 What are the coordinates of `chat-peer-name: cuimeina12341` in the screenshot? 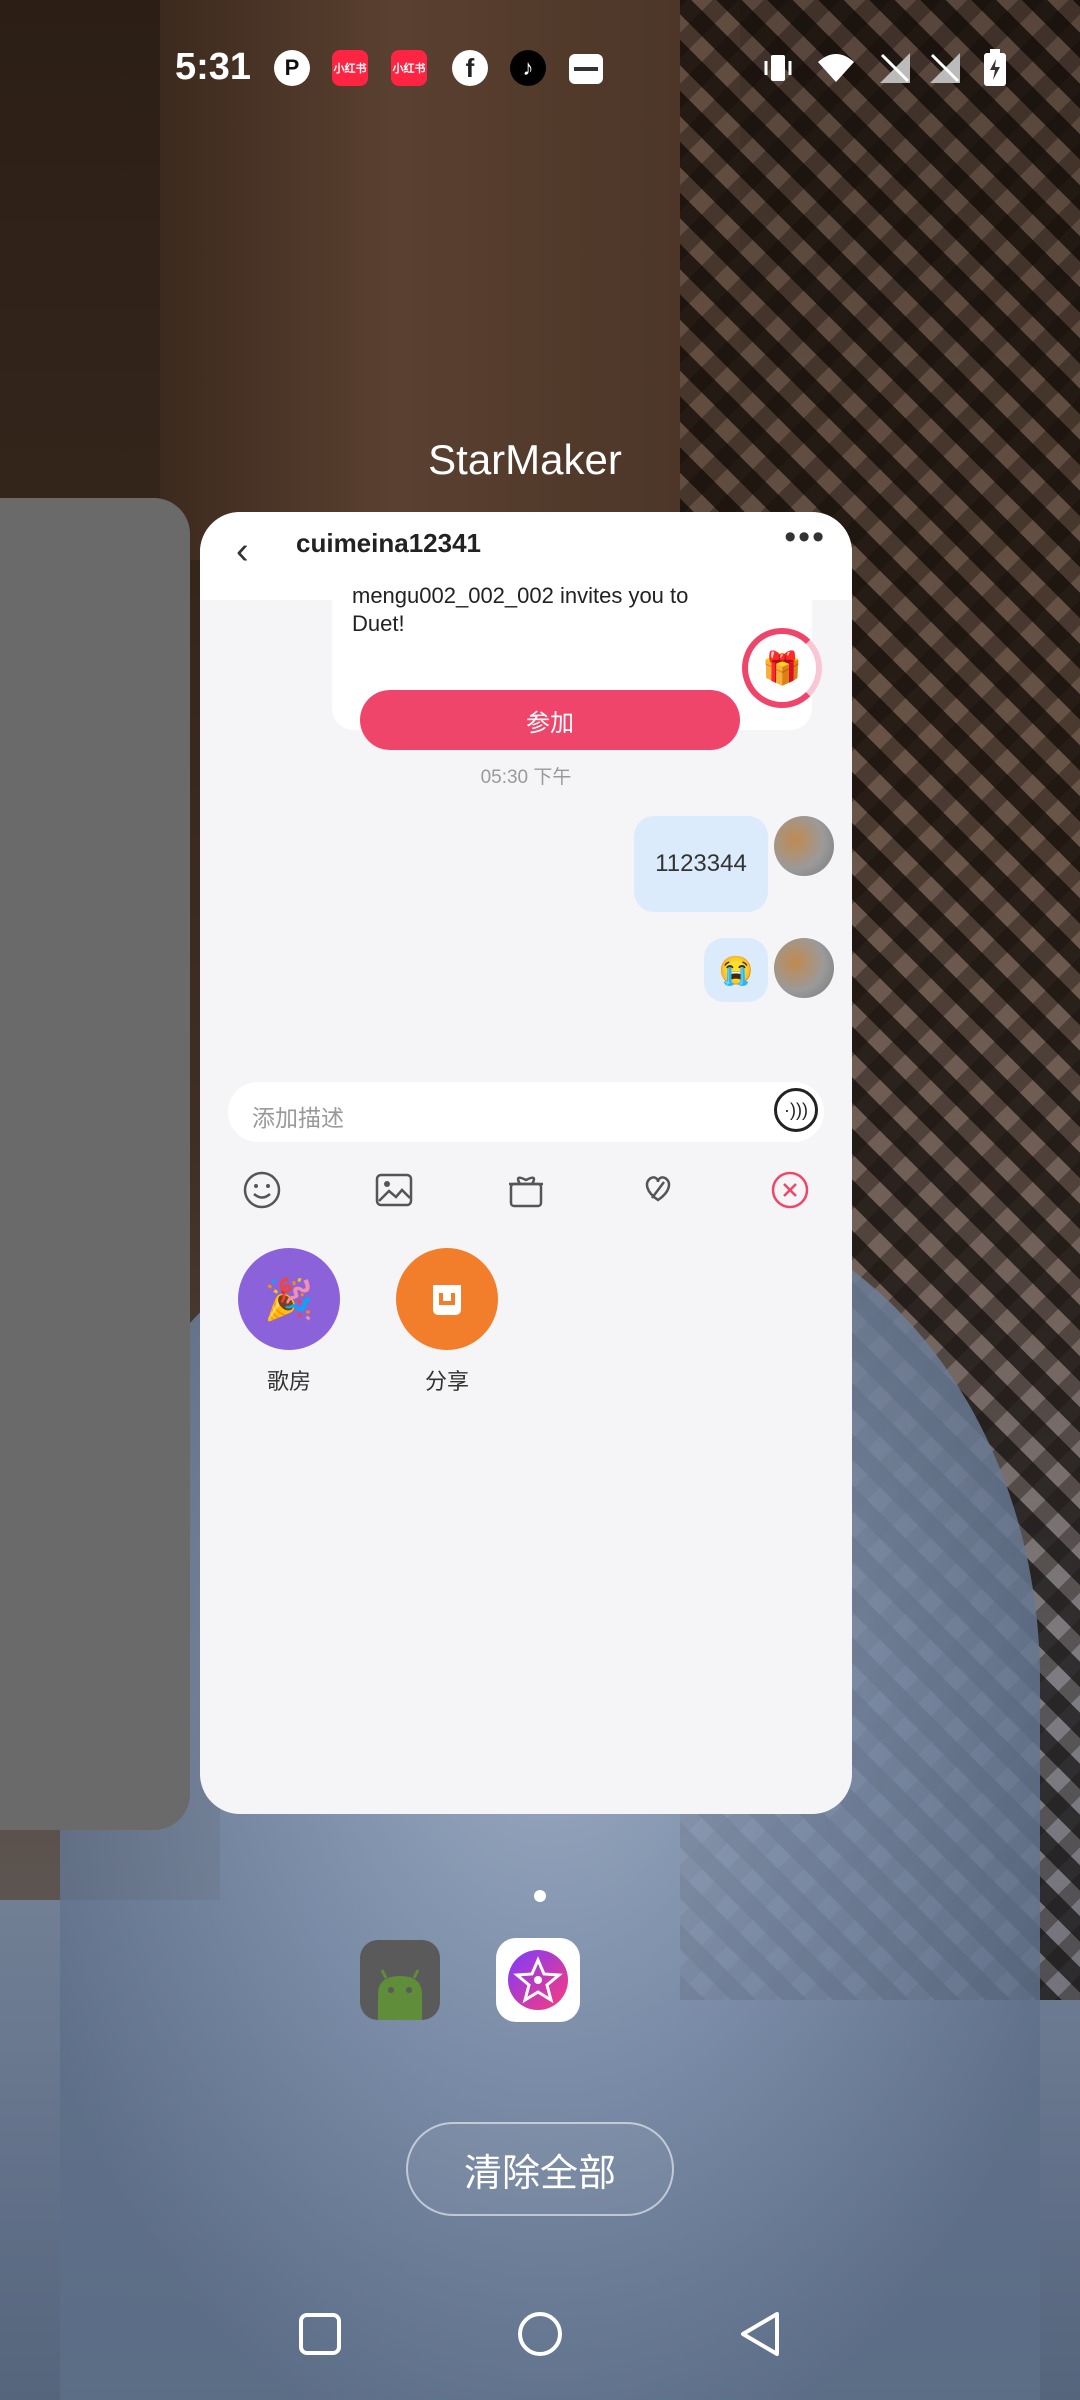 It's located at (389, 543).